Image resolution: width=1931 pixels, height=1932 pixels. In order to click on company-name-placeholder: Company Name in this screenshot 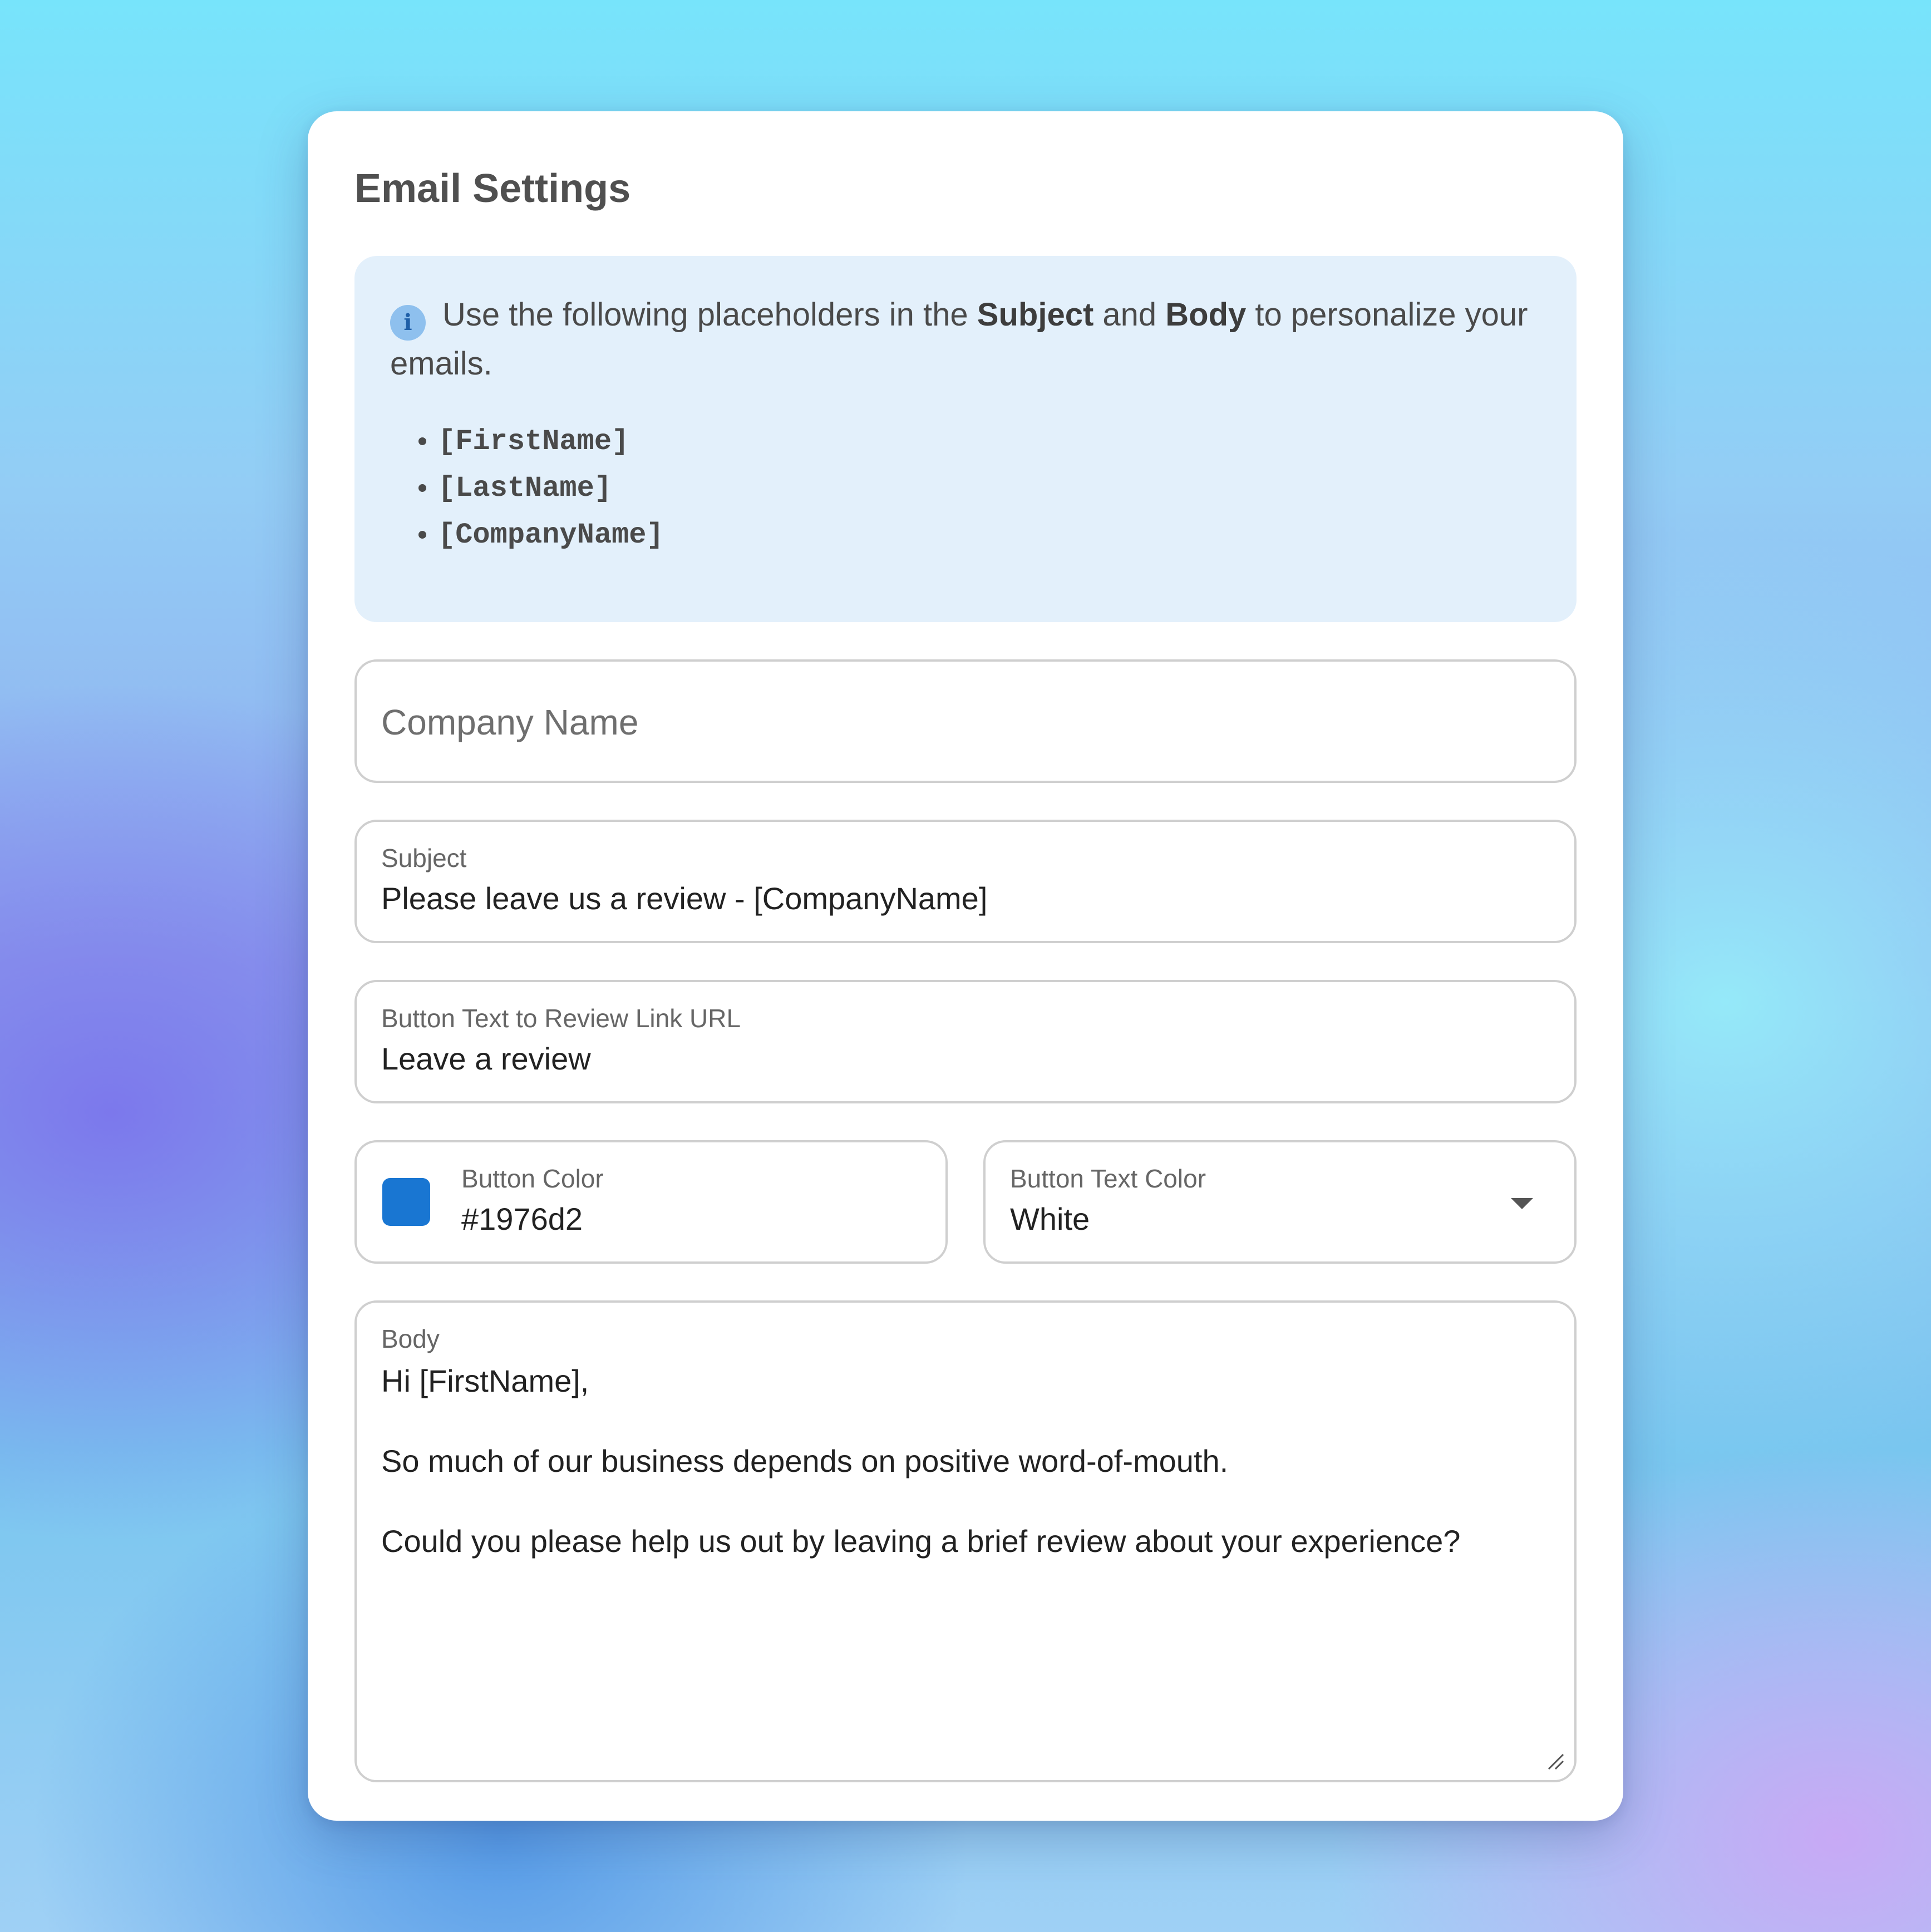, I will do `click(510, 722)`.